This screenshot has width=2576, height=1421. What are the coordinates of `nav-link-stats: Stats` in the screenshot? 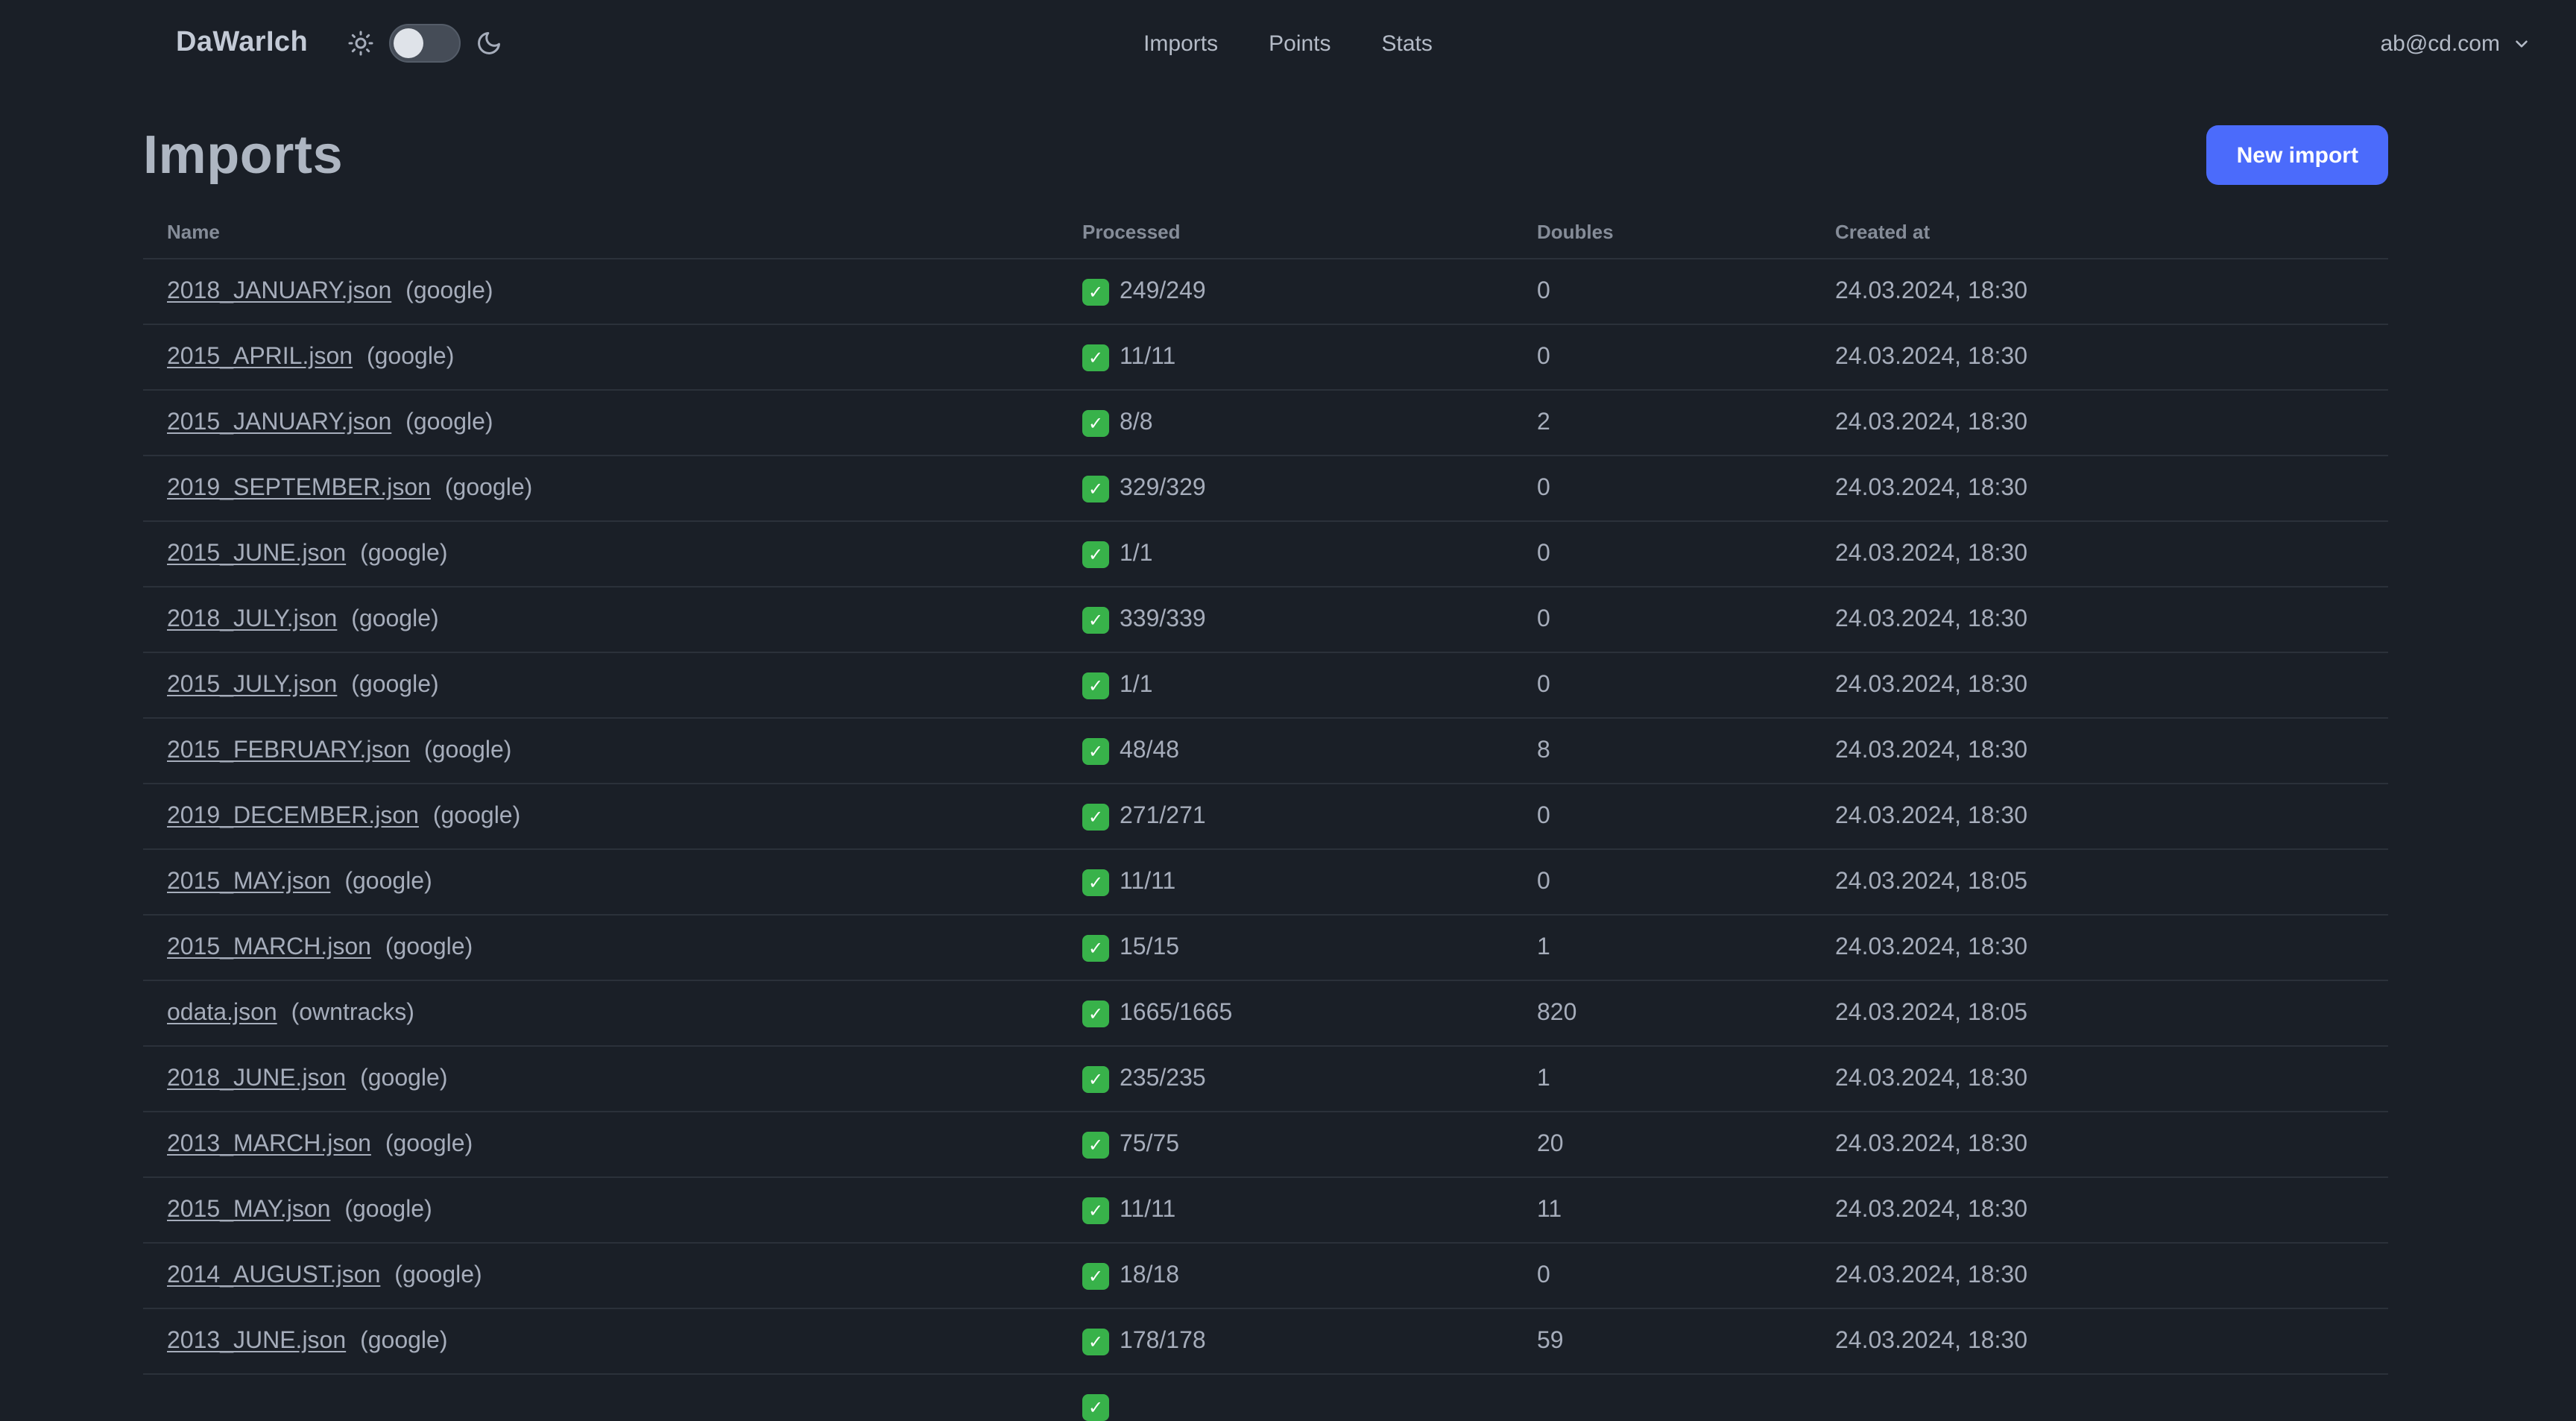 It's located at (1407, 43).